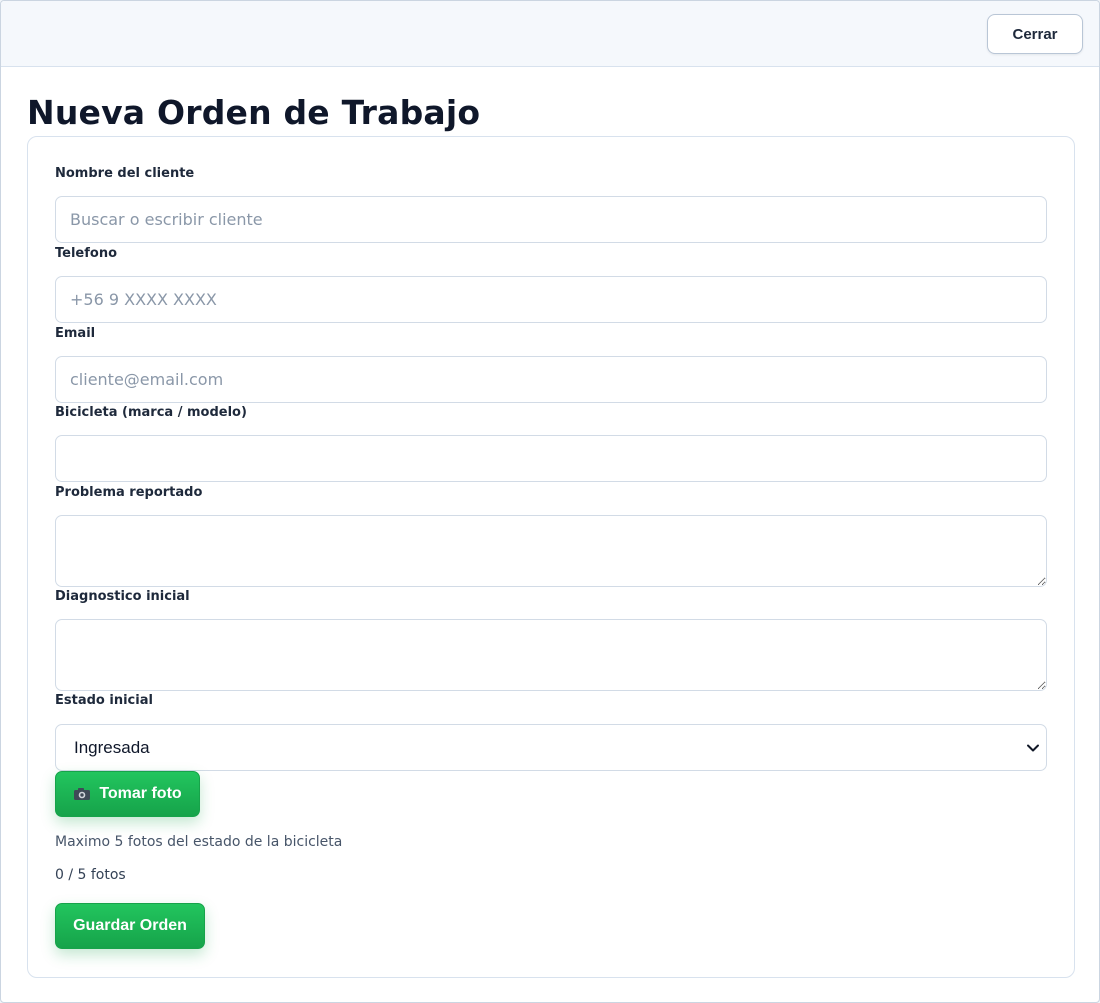 Image resolution: width=1100 pixels, height=1003 pixels. Describe the element at coordinates (122, 596) in the screenshot. I see `initial-diagnosis-label: Diagnostico inicial` at that location.